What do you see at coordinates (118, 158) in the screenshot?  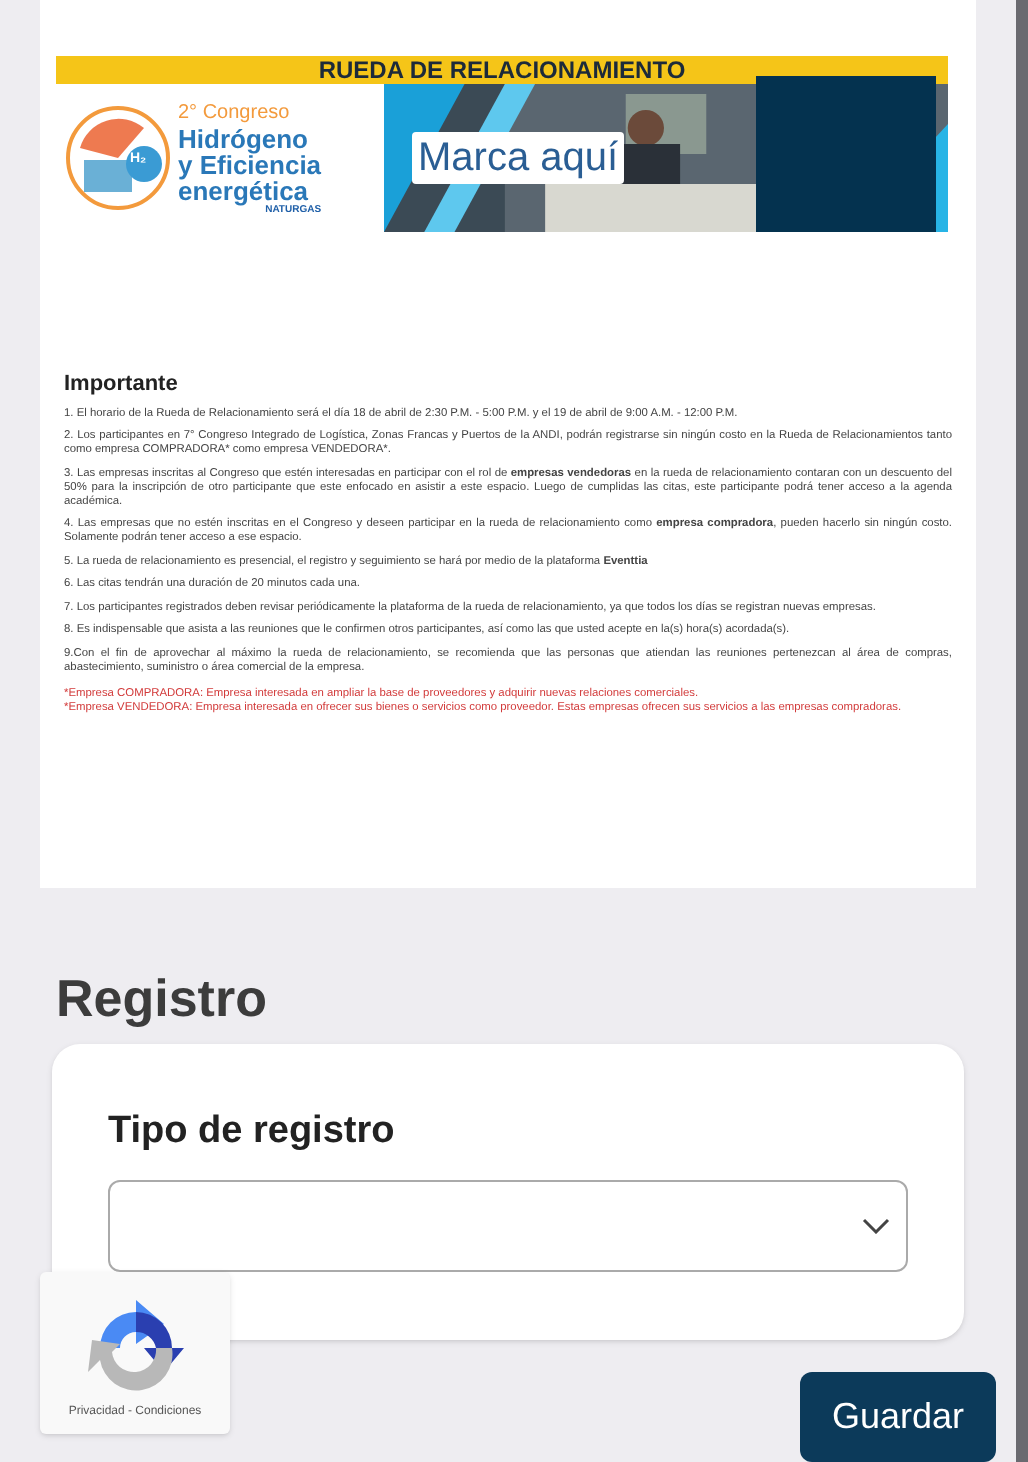 I see `sun-panel-logo` at bounding box center [118, 158].